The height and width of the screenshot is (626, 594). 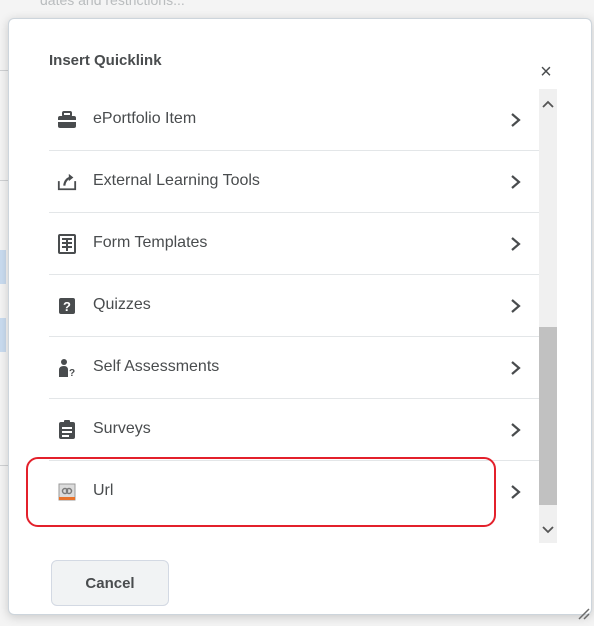 I want to click on list-item-label: Surveys, so click(x=122, y=428).